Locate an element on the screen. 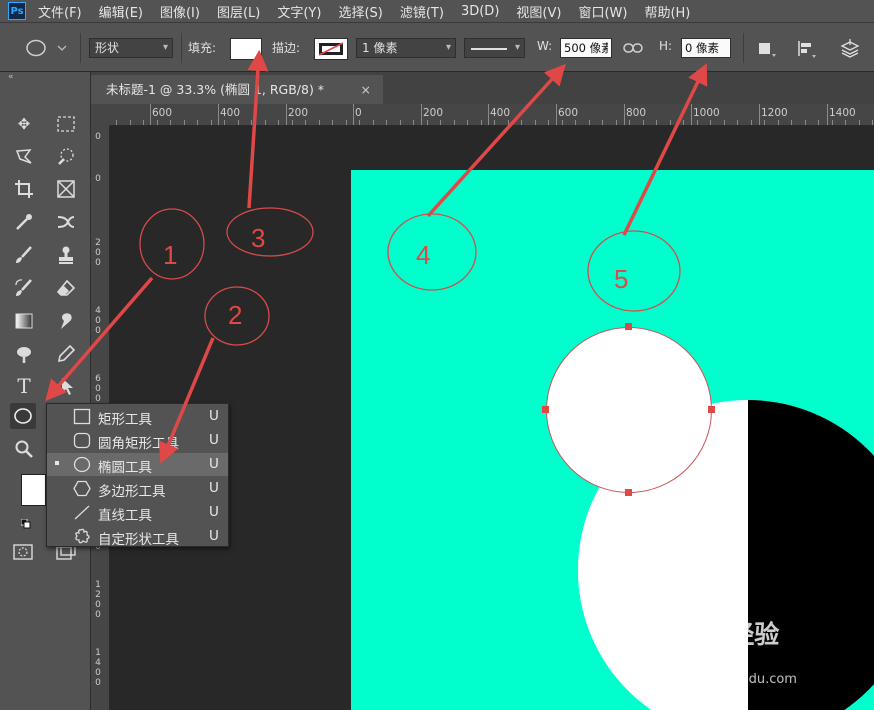  annotation-number-1: 1 is located at coordinates (170, 255).